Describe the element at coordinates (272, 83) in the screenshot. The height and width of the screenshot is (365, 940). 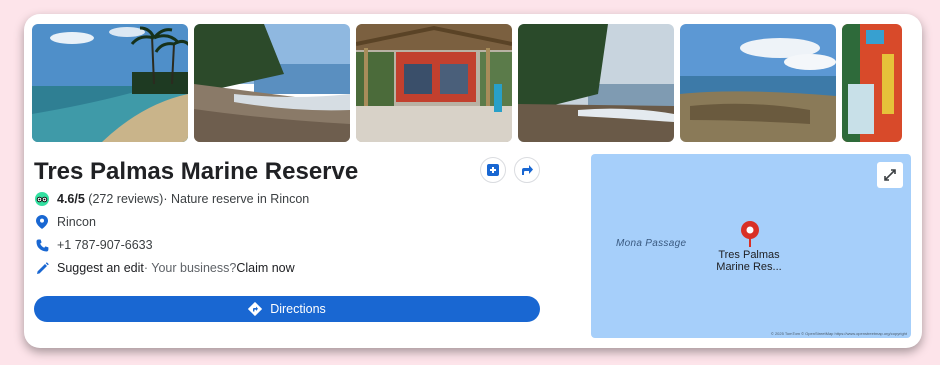
I see `photo-rocky-beach` at that location.